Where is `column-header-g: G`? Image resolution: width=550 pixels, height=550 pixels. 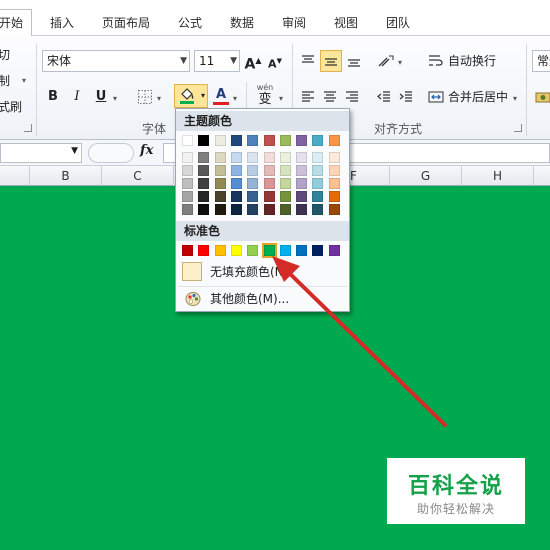
column-header-g: G is located at coordinates (426, 176).